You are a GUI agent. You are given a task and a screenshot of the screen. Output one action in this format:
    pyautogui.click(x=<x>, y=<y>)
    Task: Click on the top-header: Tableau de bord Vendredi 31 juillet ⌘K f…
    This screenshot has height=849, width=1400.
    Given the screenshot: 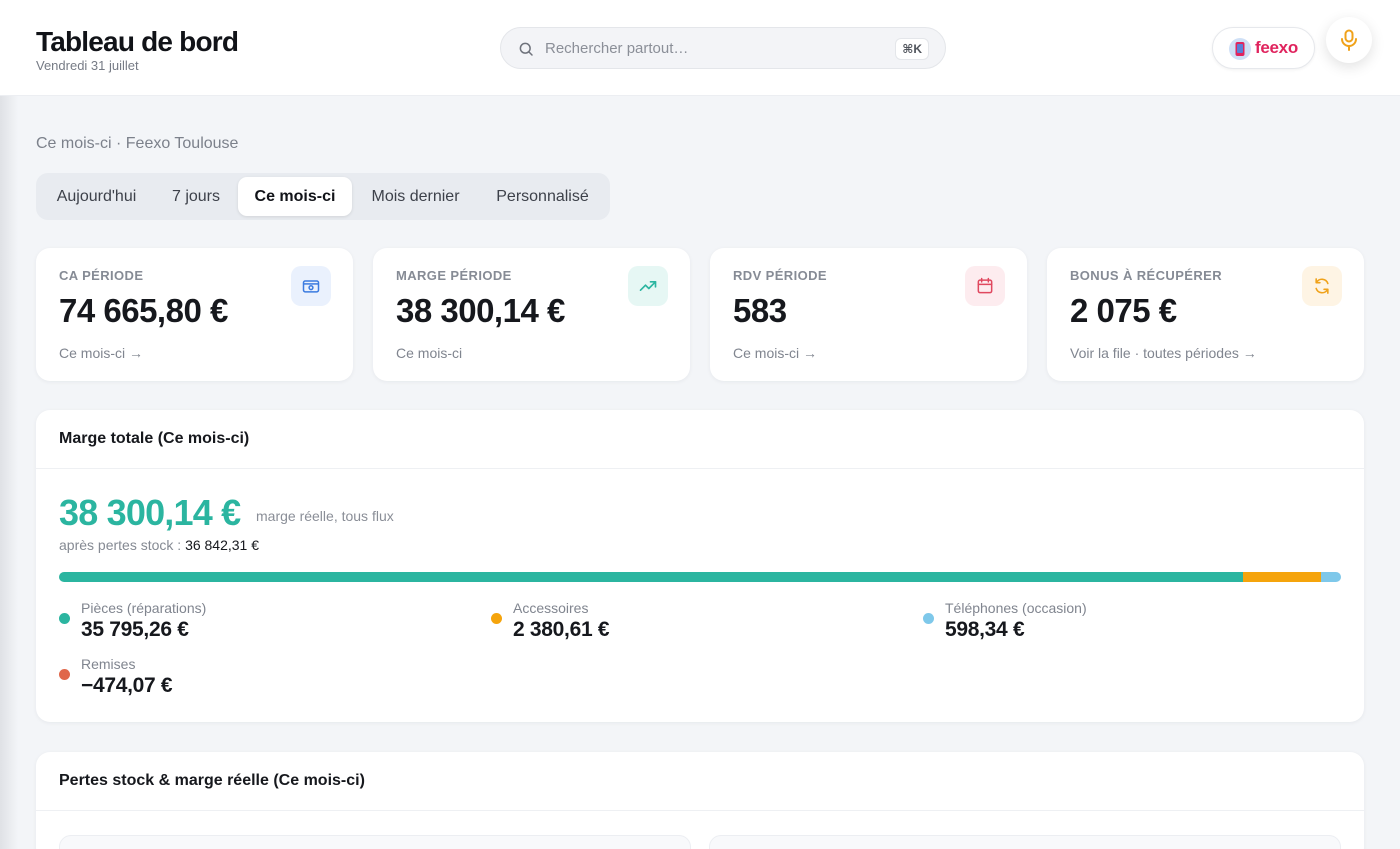 What is the action you would take?
    pyautogui.click(x=700, y=48)
    